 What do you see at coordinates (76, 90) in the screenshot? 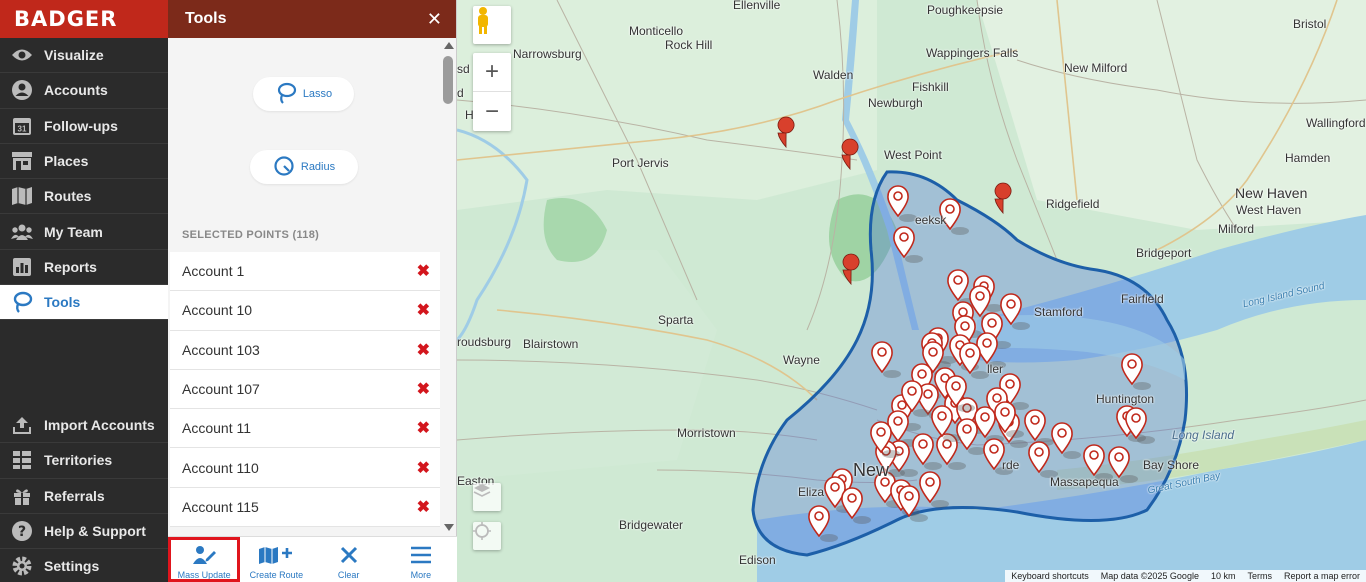
I see `nav-label-accounts: Accounts` at bounding box center [76, 90].